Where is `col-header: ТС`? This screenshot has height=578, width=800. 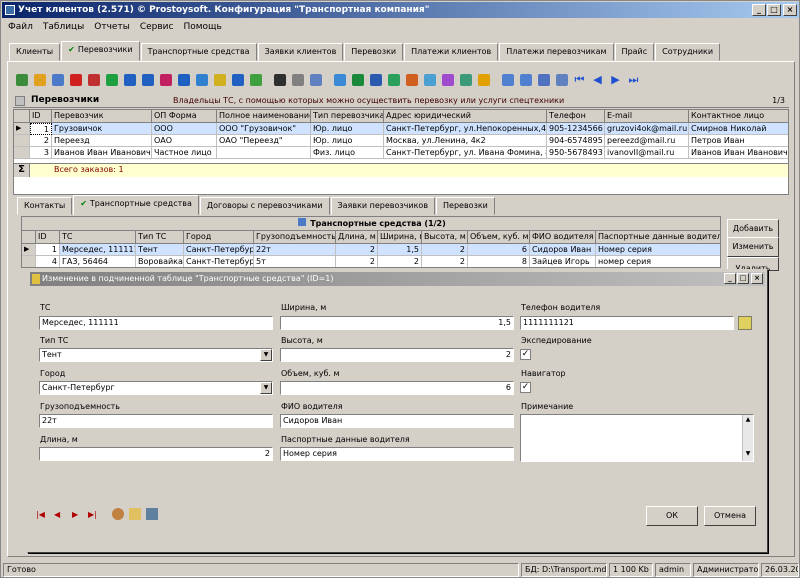 col-header: ТС is located at coordinates (98, 237).